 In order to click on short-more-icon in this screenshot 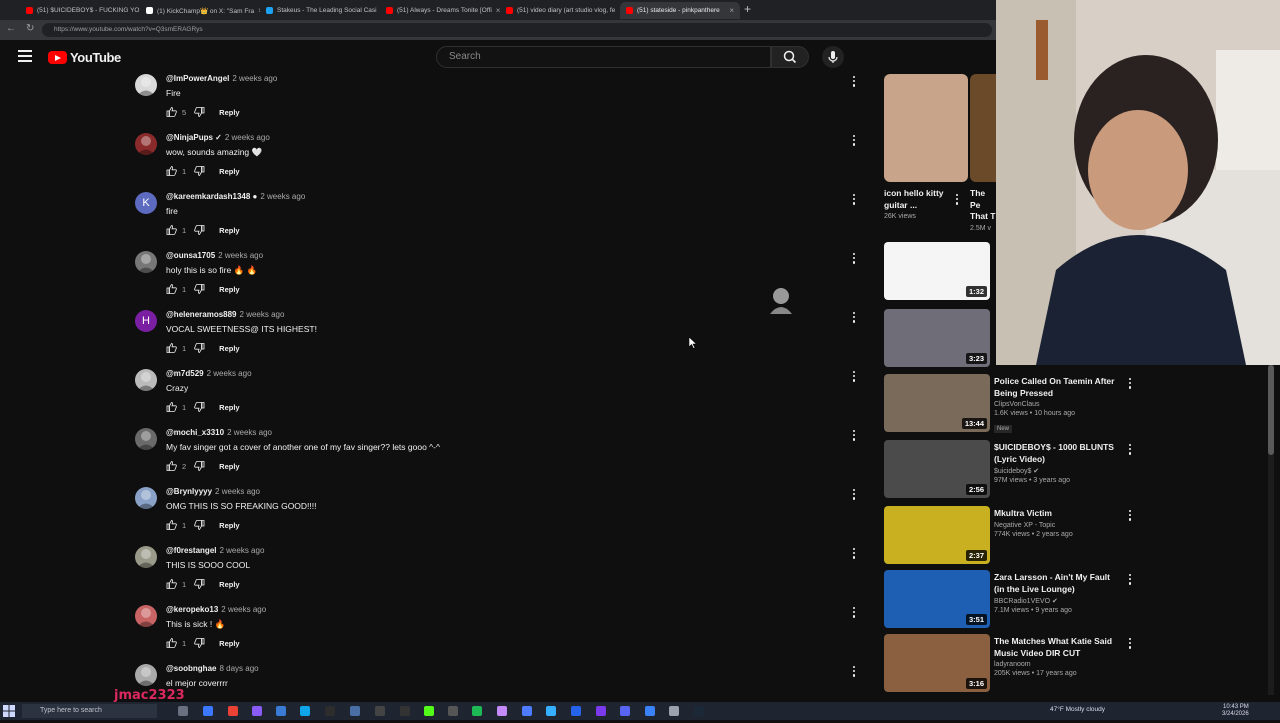, I will do `click(957, 200)`.